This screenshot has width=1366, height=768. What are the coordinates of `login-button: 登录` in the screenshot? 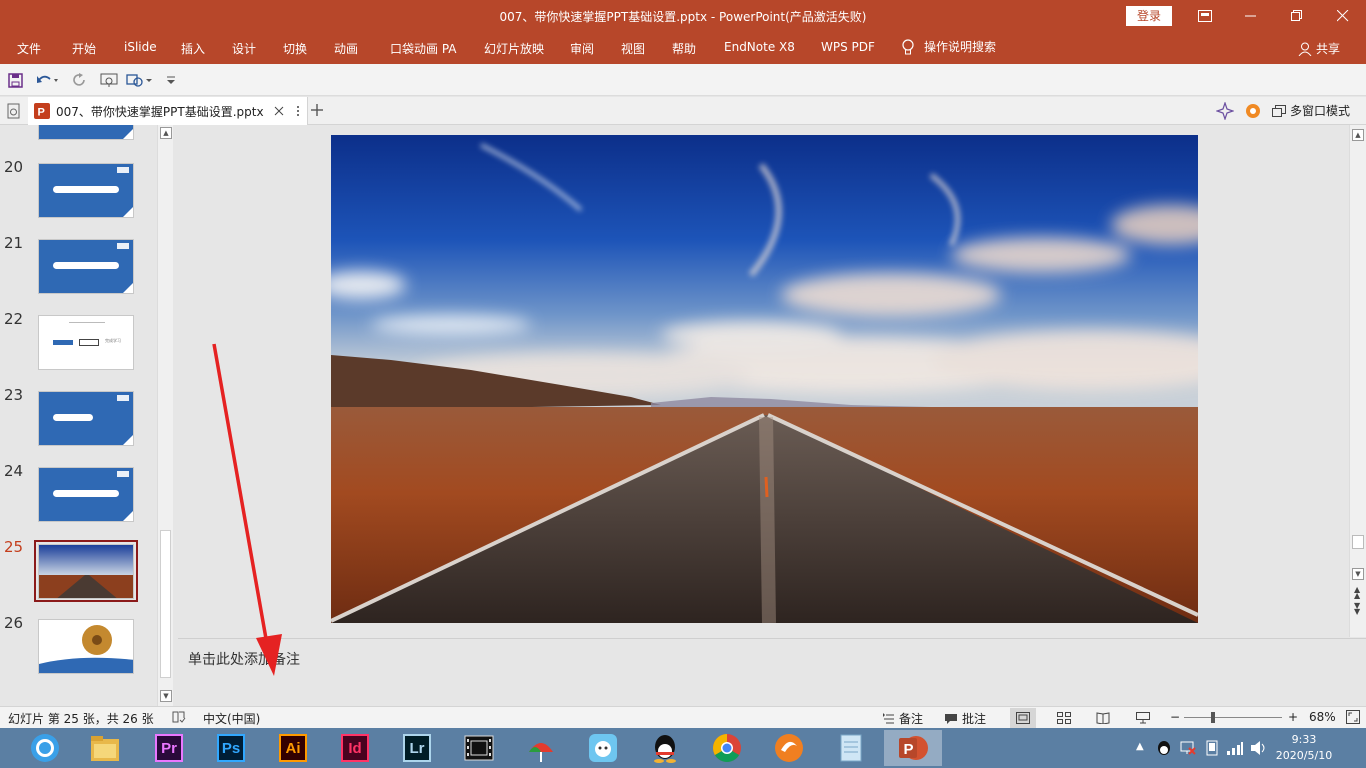 It's located at (1149, 16).